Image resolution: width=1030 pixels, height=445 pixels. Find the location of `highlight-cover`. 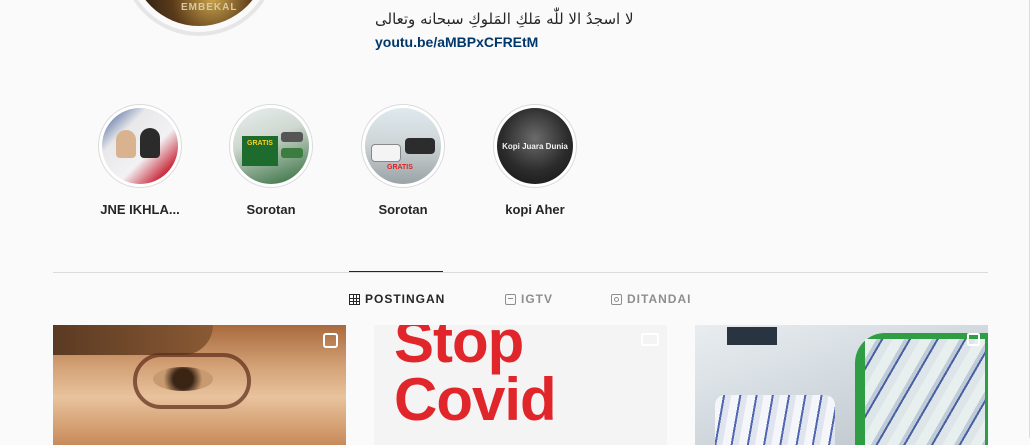

highlight-cover is located at coordinates (140, 146).